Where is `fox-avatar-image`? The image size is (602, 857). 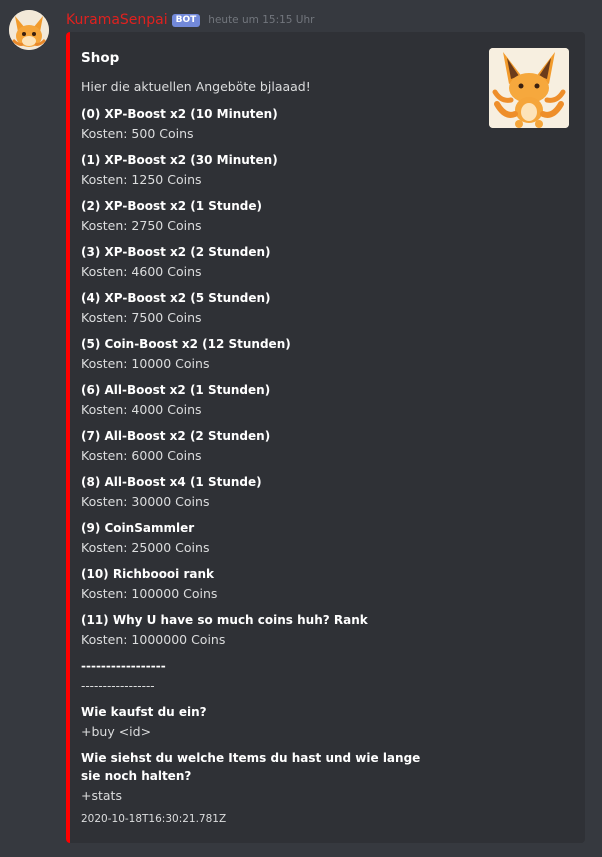
fox-avatar-image is located at coordinates (29, 30).